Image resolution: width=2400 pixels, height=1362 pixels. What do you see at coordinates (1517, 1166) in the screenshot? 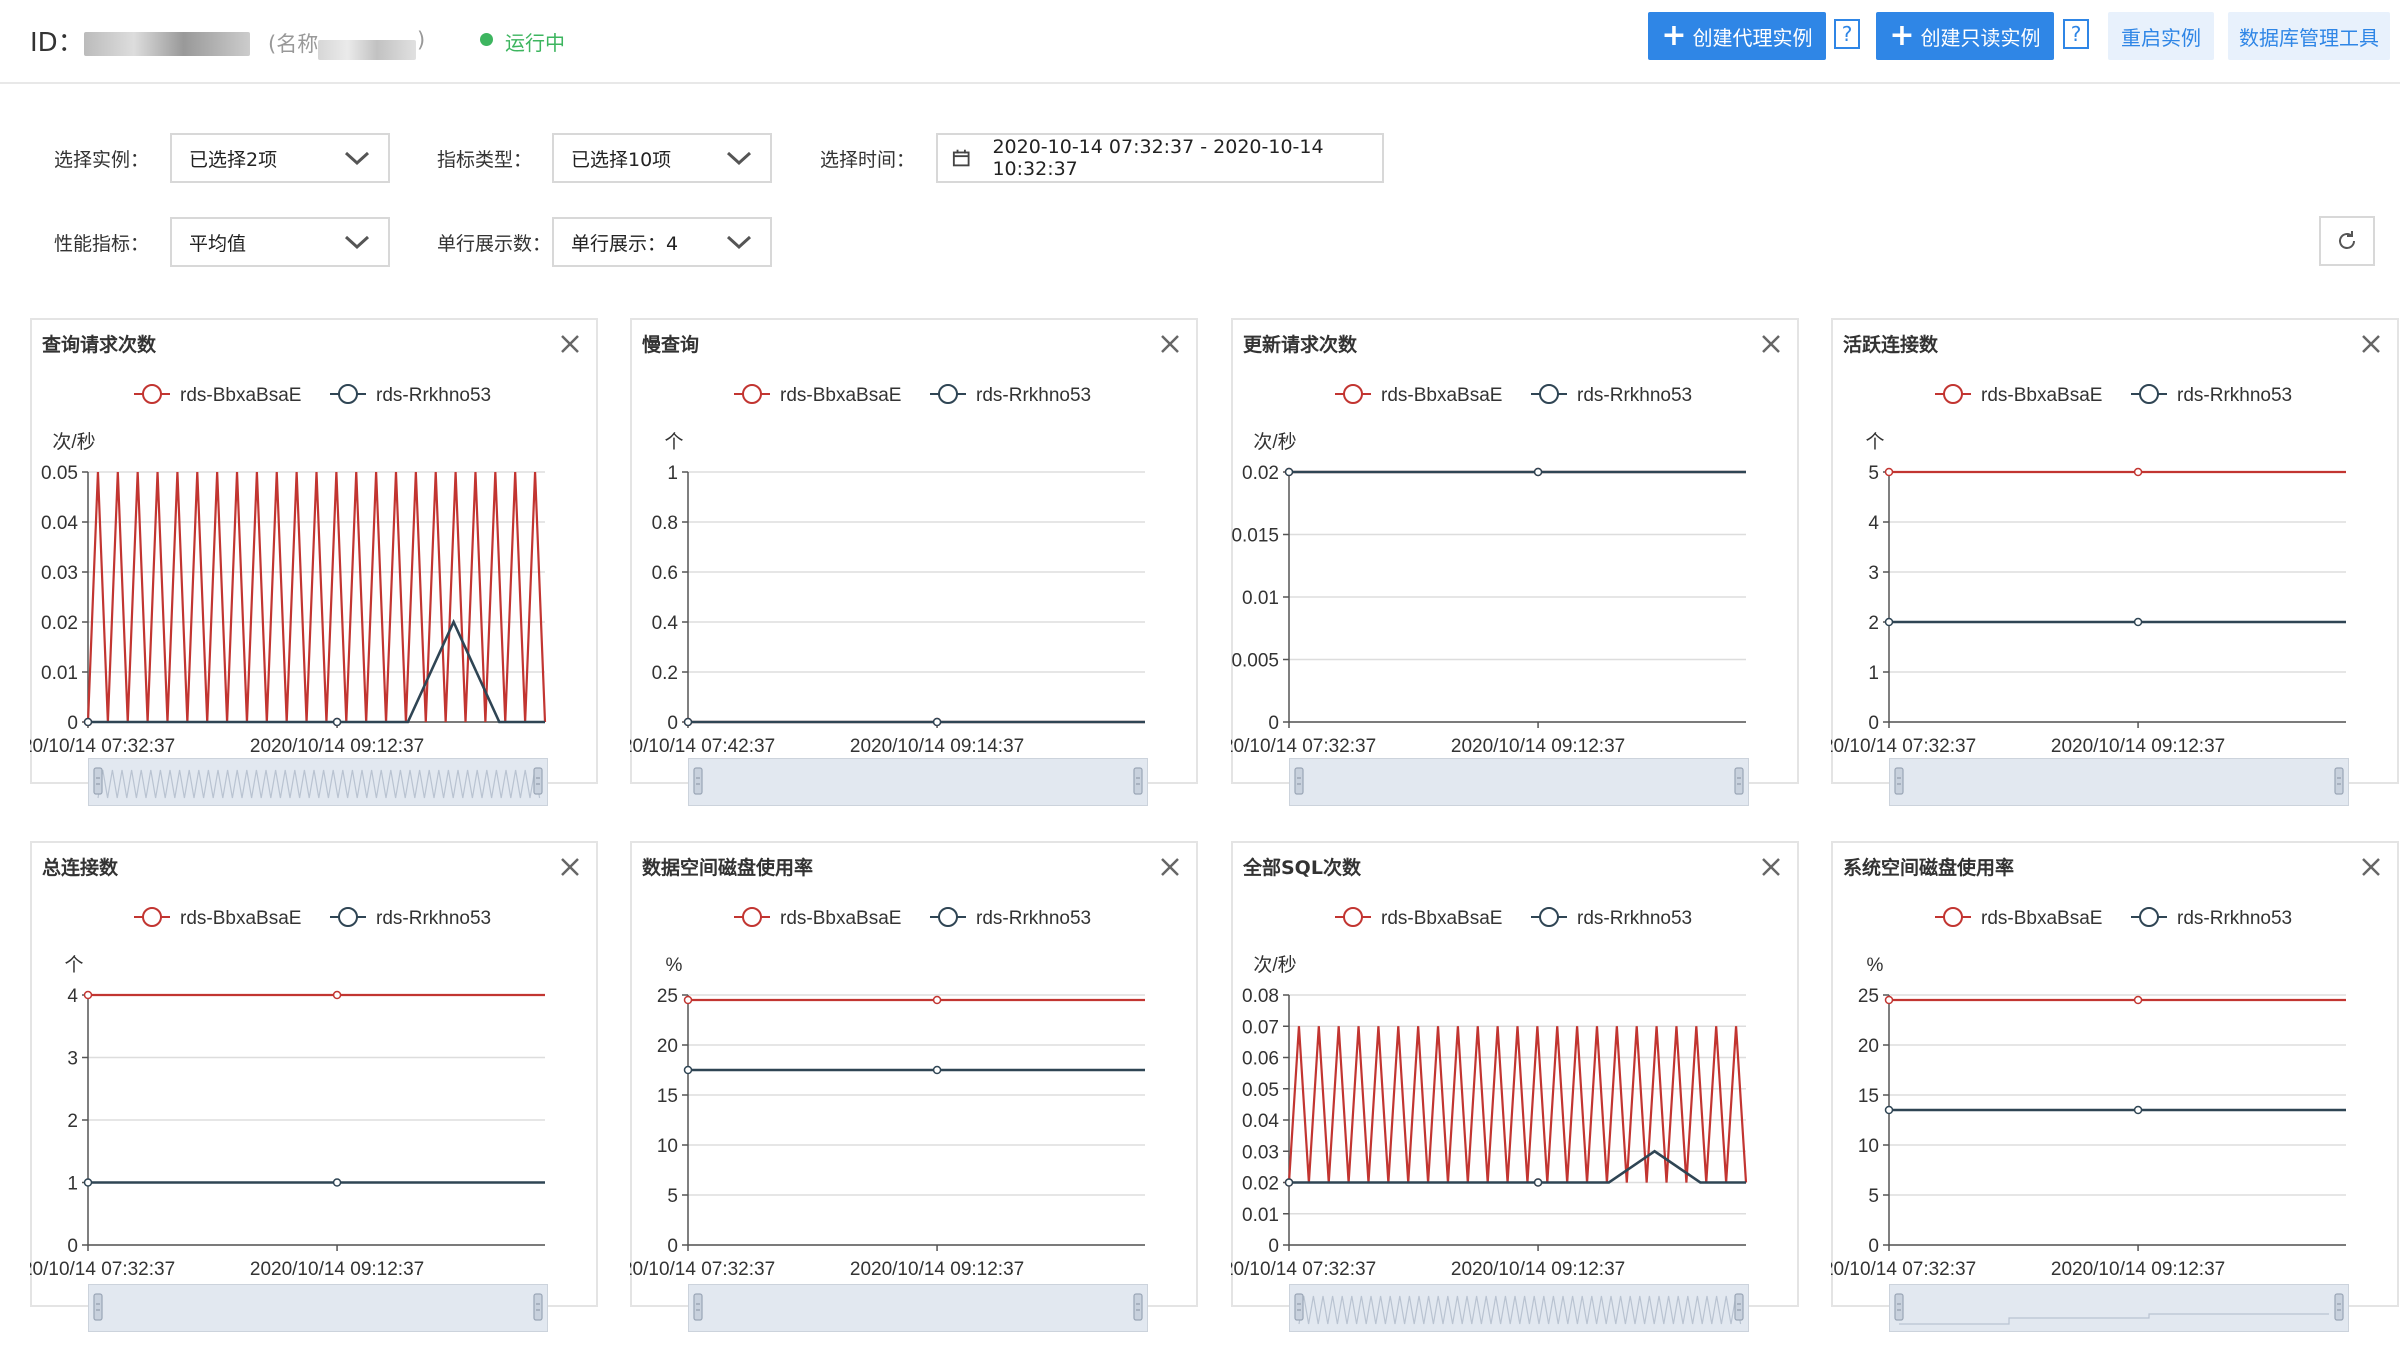
I see `series-line` at bounding box center [1517, 1166].